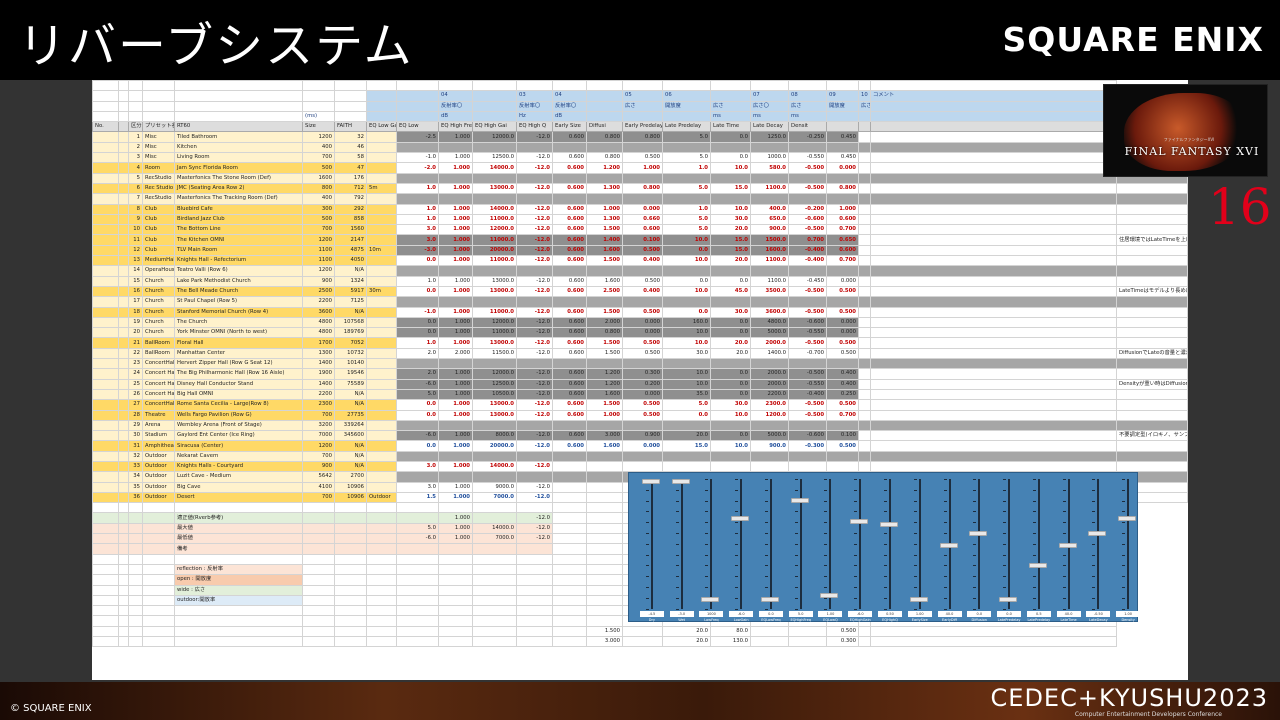 The image size is (1280, 720). What do you see at coordinates (807, 127) in the screenshot?
I see `column-header: Densit` at bounding box center [807, 127].